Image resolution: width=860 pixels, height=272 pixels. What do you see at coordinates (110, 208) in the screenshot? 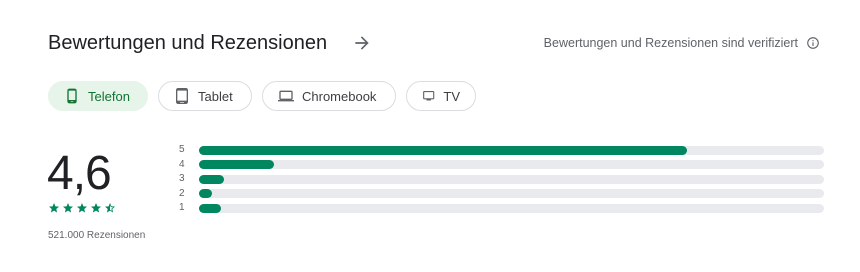
I see `star-half-icon` at bounding box center [110, 208].